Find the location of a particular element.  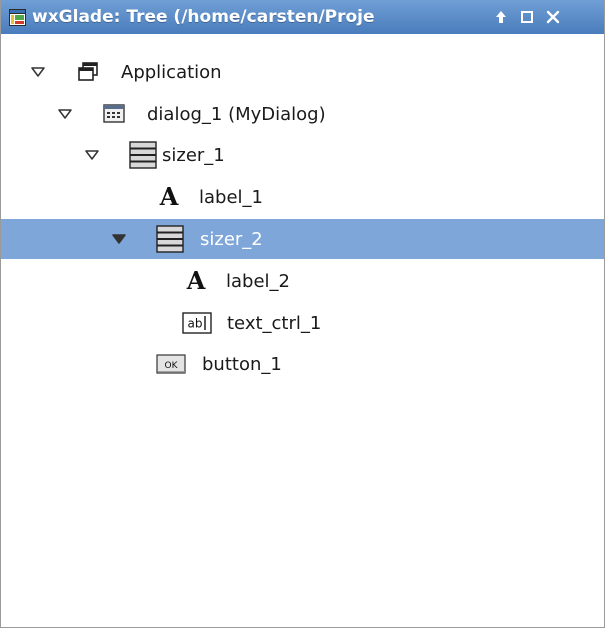

tree-item-dialog-1: dialog_1 (MyDialog) is located at coordinates (302, 114).